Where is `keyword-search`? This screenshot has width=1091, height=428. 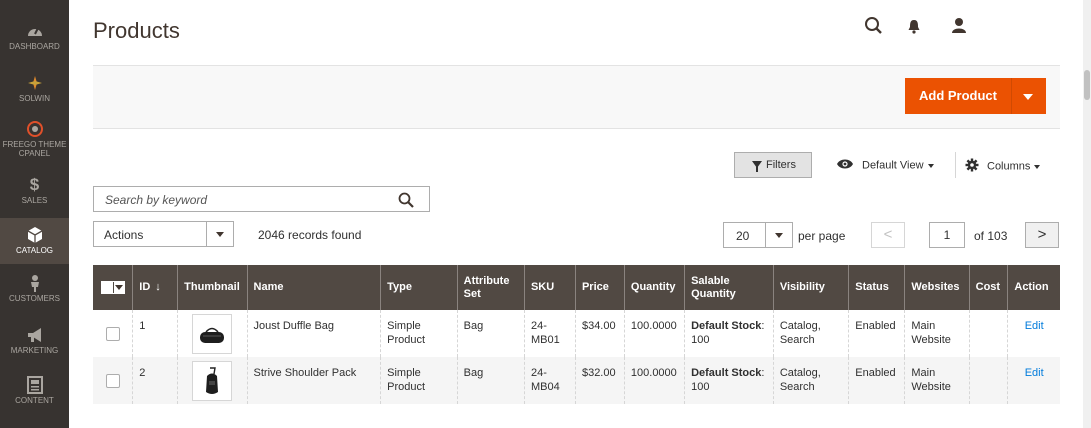 keyword-search is located at coordinates (261, 199).